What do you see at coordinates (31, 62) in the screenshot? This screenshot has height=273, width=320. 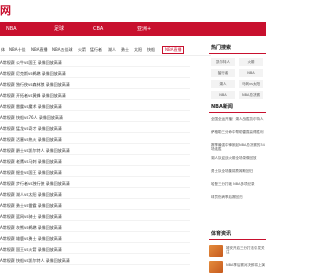 I see `list-item-title: A常规赛 公牛vs国王 录像回放高清` at bounding box center [31, 62].